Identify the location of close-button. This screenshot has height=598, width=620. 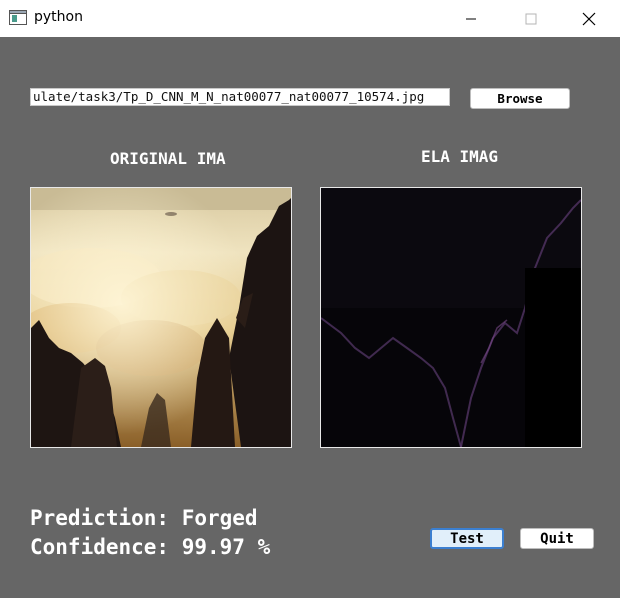
(589, 18).